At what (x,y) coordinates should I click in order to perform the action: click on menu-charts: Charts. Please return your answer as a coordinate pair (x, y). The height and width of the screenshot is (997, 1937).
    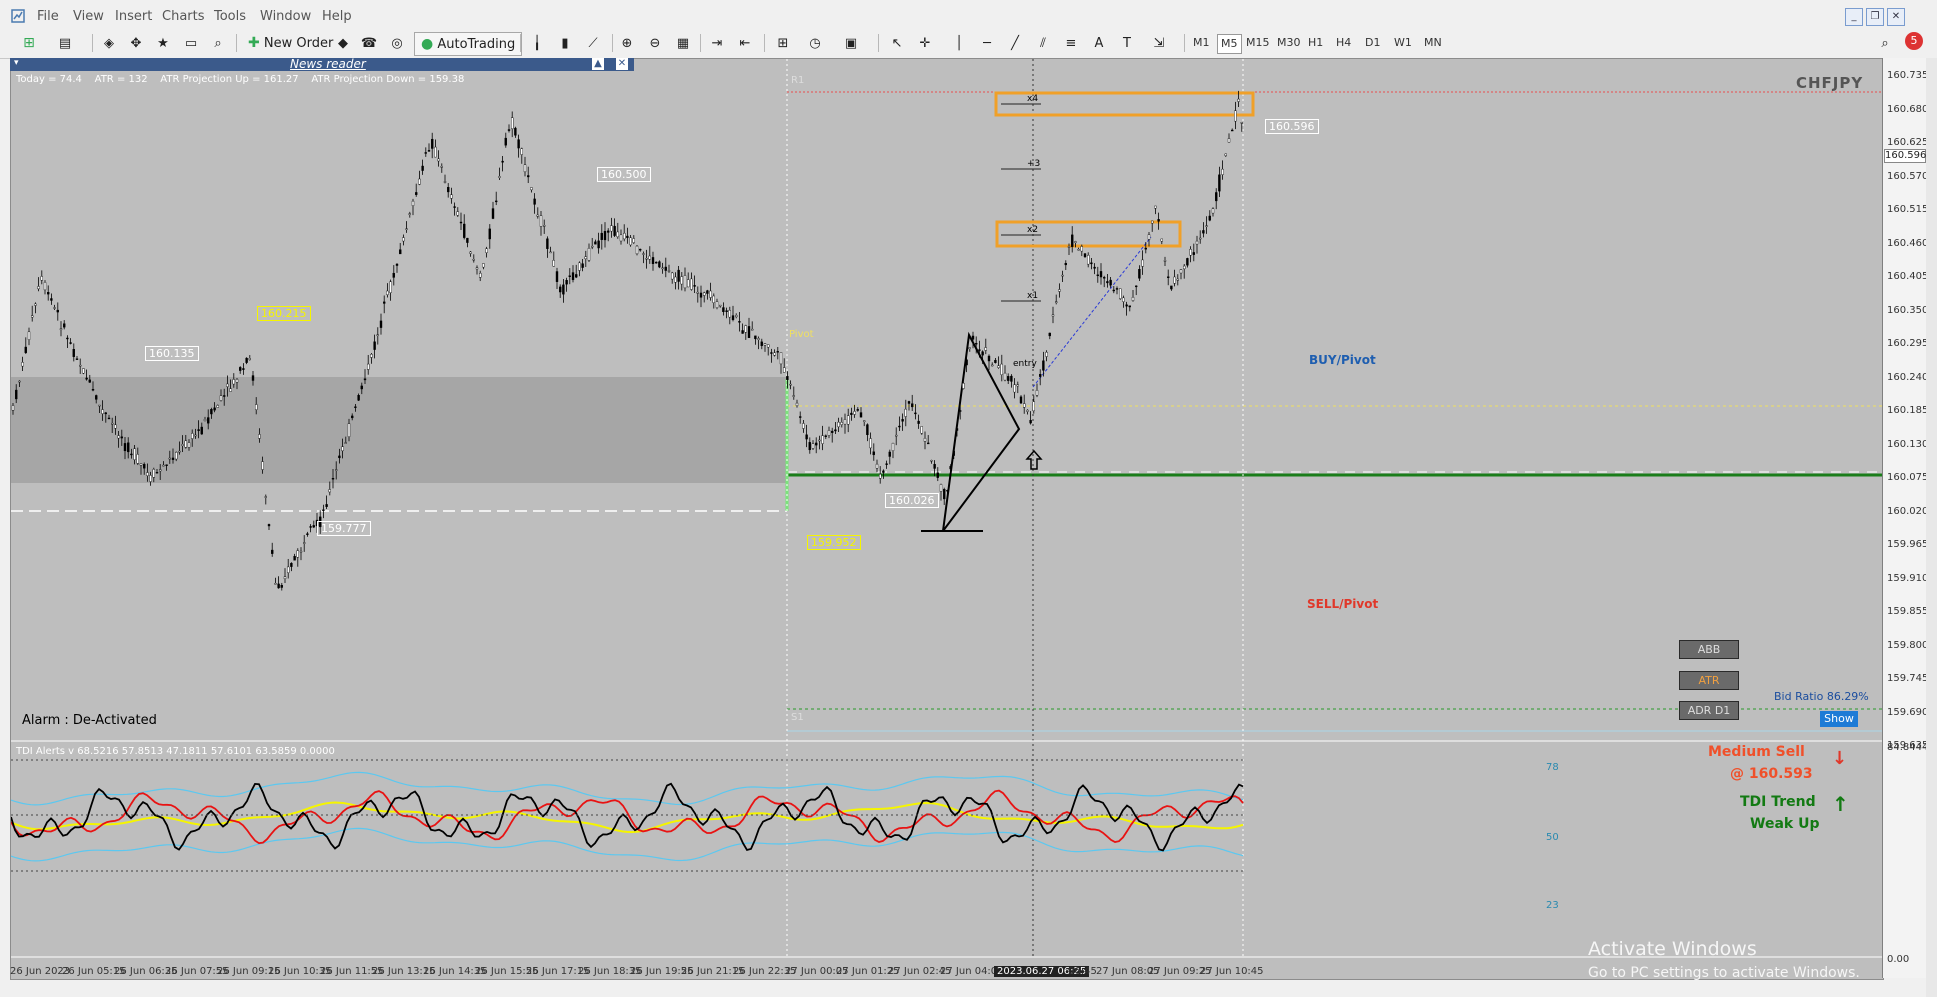
    Looking at the image, I should click on (183, 16).